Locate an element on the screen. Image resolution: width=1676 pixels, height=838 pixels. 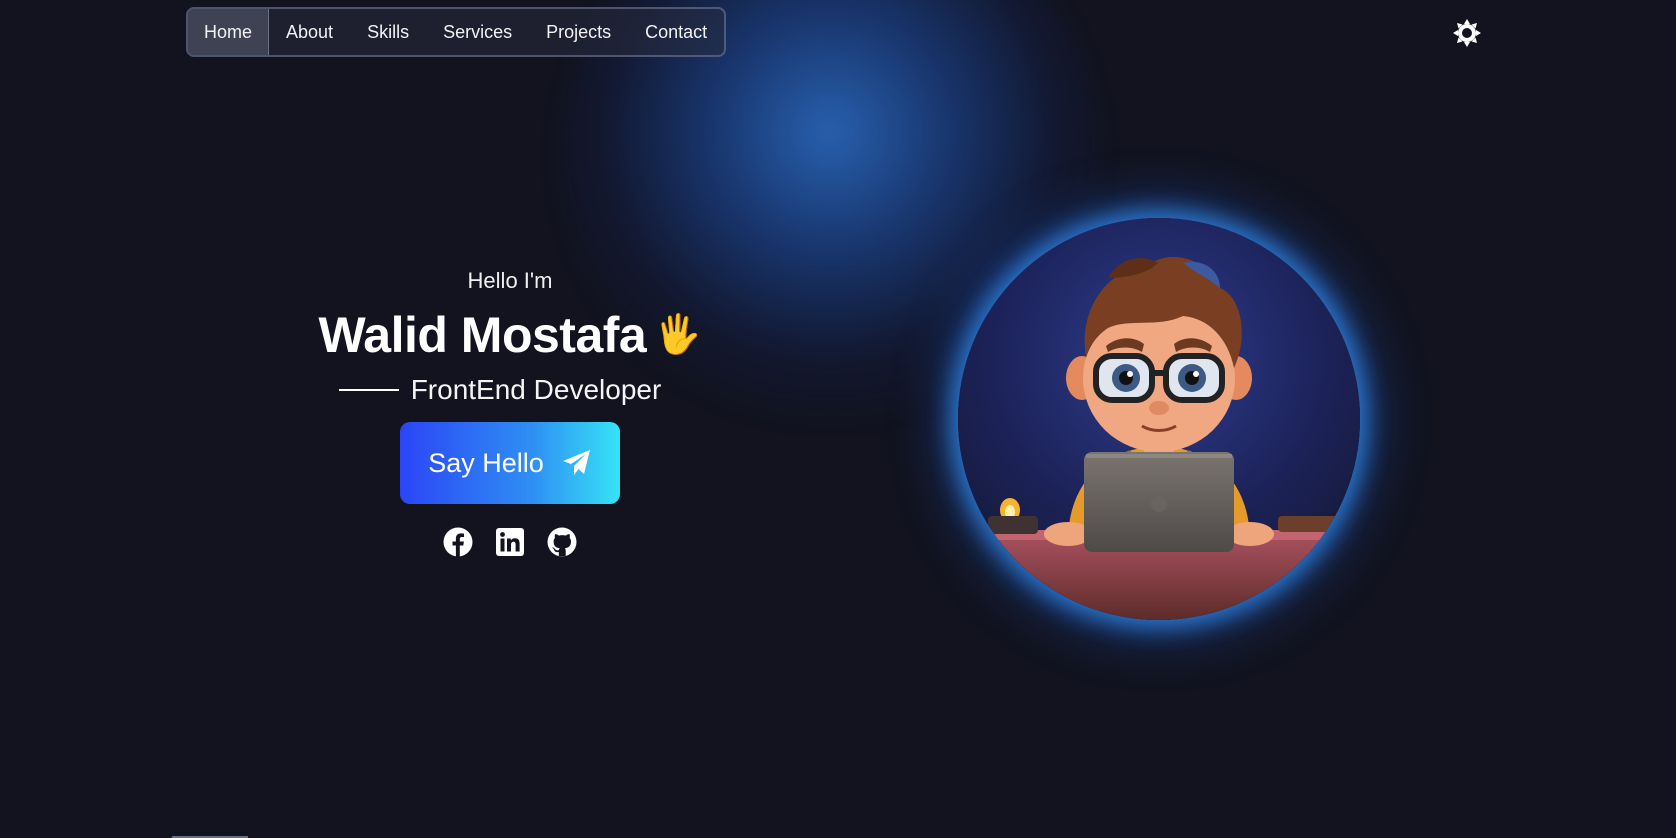
nav-item-contact: Contact is located at coordinates (676, 32).